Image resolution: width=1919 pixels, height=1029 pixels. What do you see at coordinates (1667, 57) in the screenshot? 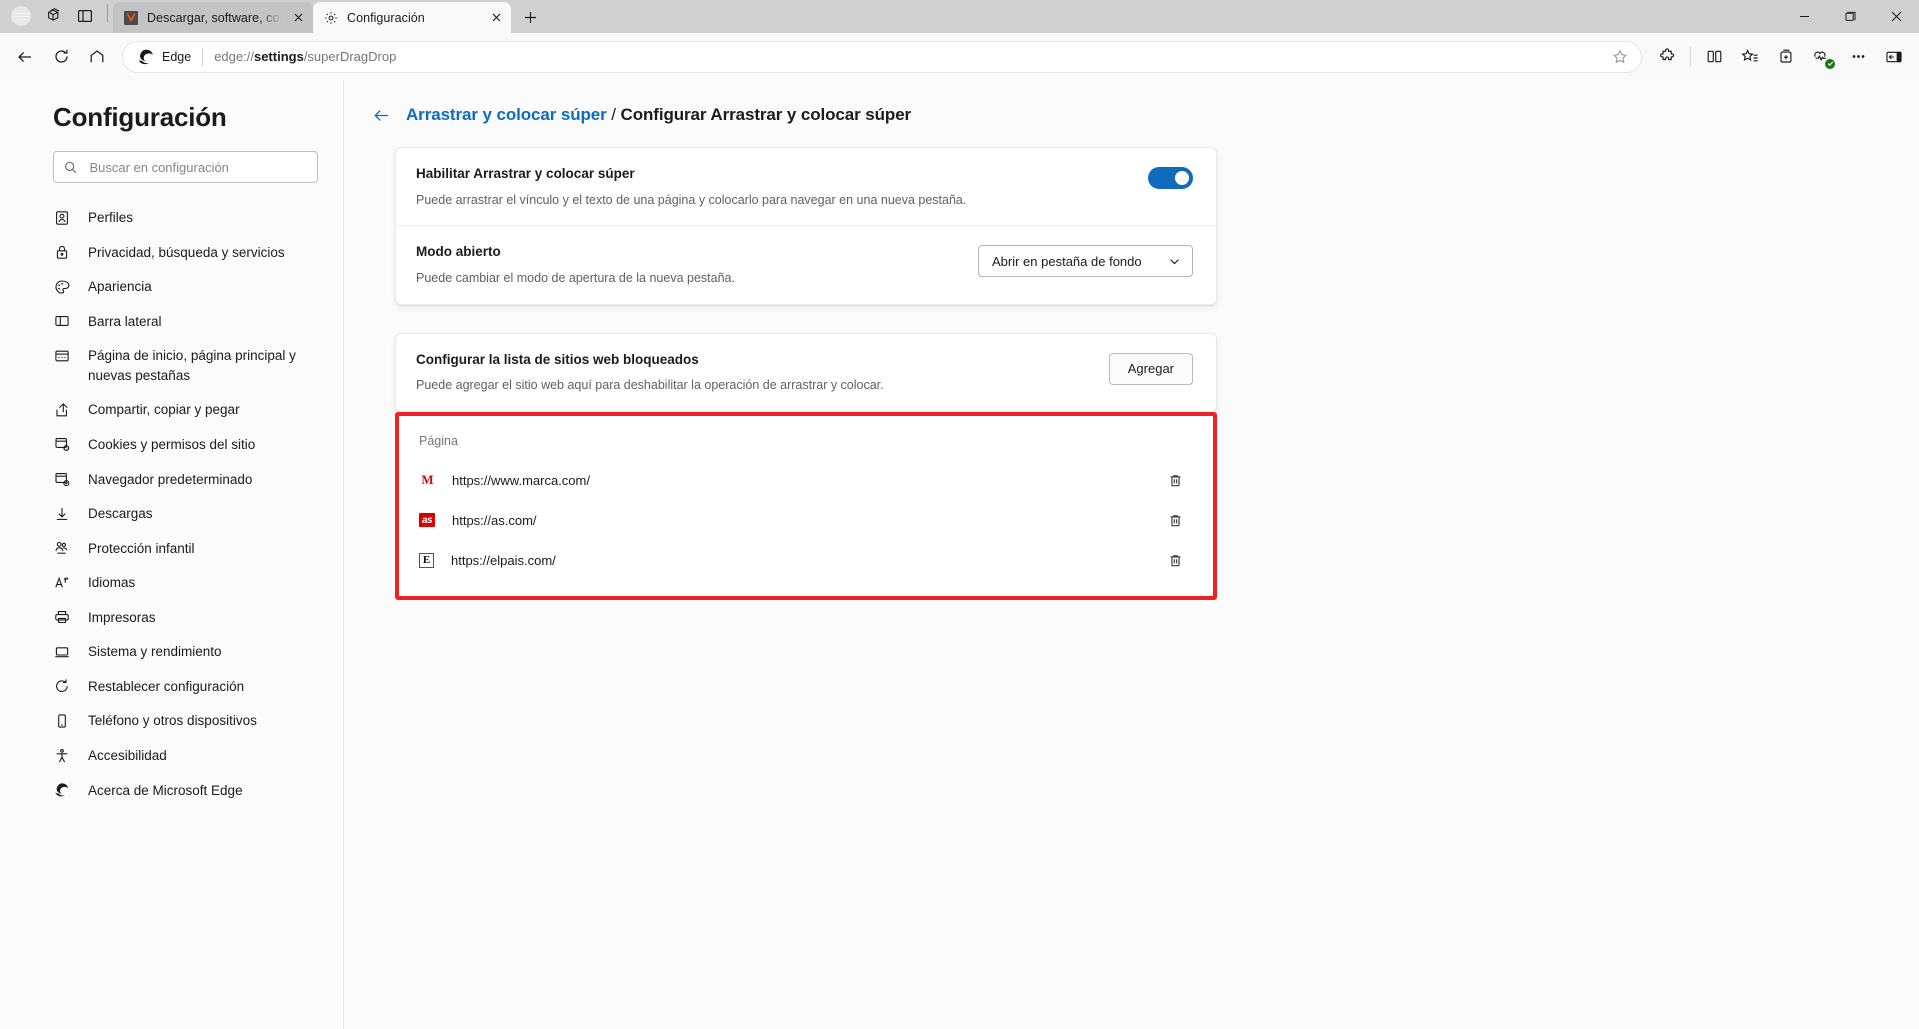
I see `extensions-button` at bounding box center [1667, 57].